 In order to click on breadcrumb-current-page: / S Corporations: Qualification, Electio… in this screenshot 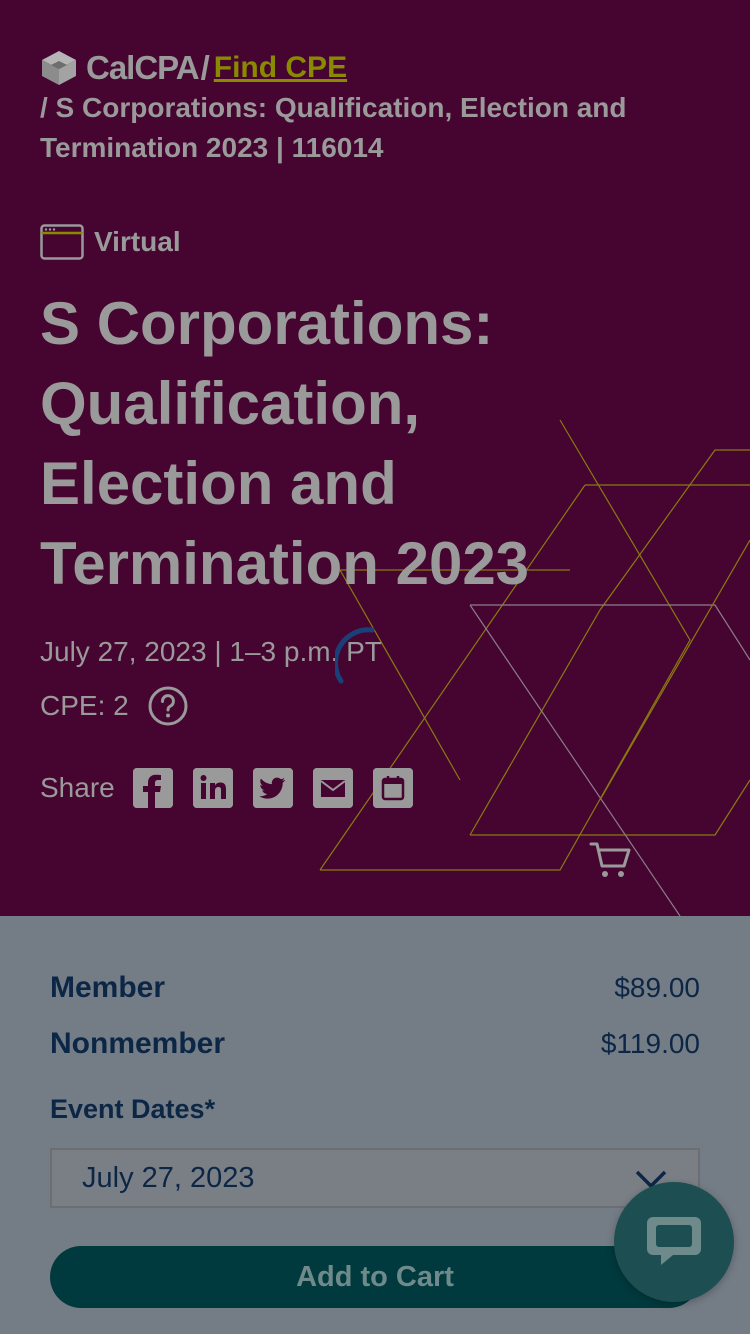, I will do `click(333, 127)`.